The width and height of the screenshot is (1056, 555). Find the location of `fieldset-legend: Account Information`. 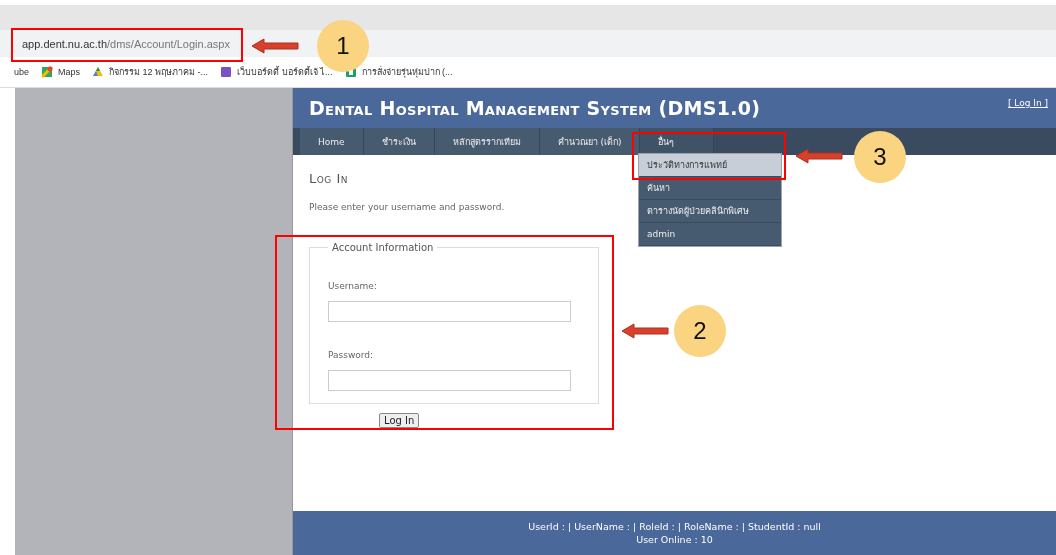

fieldset-legend: Account Information is located at coordinates (383, 247).